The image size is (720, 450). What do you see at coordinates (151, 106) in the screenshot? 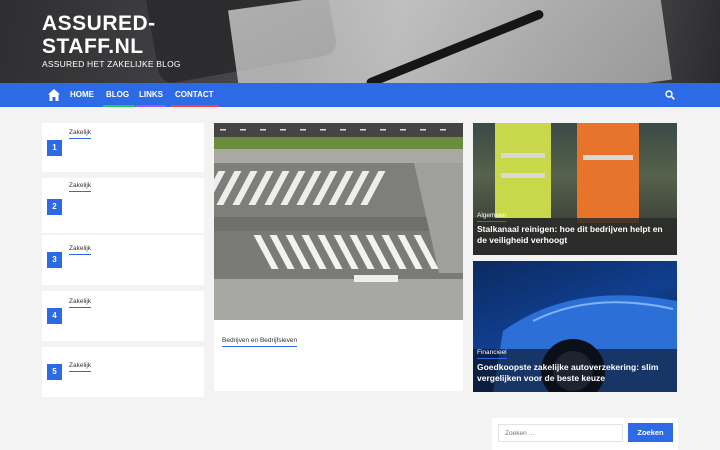
I see `nav-underline-links` at bounding box center [151, 106].